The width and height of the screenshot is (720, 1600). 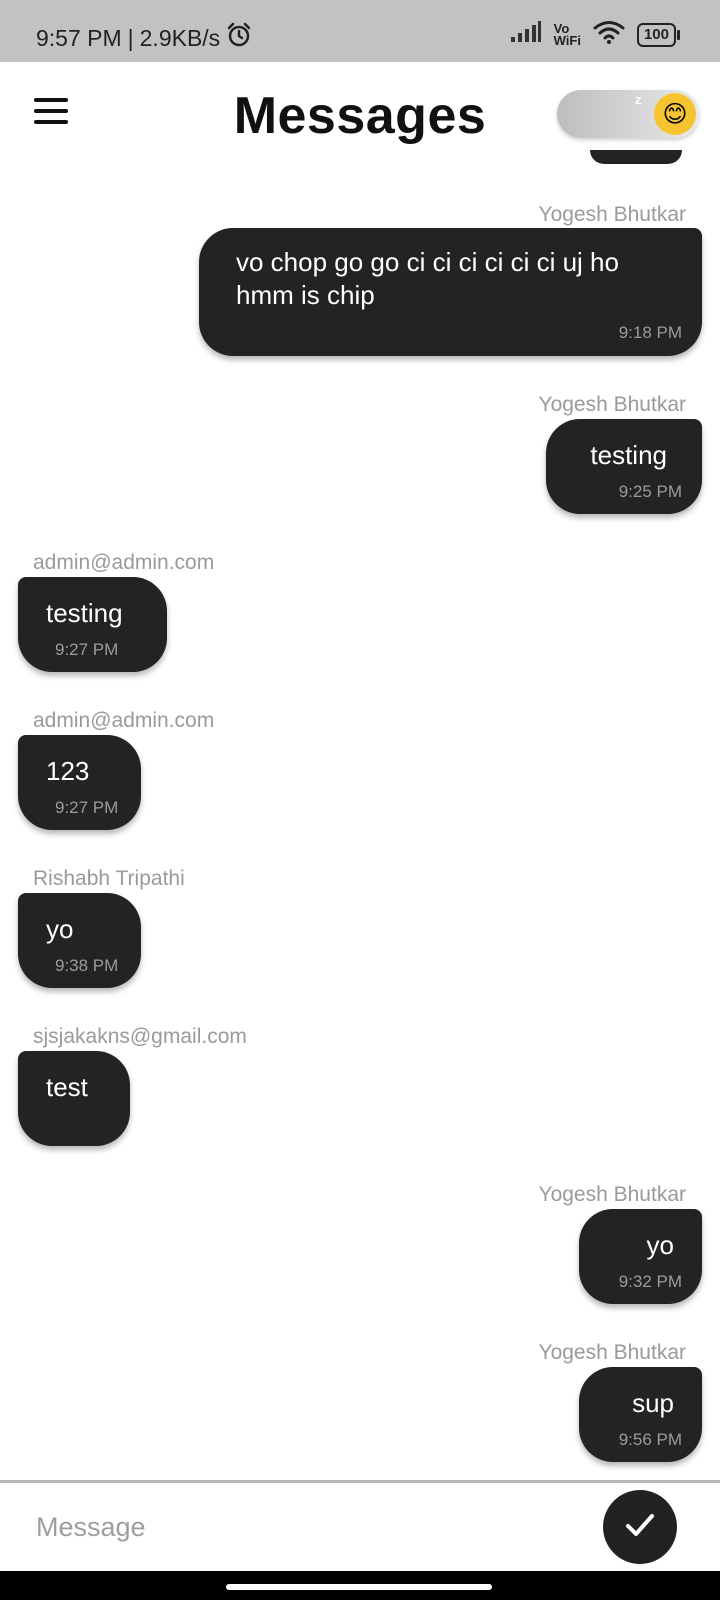 I want to click on wifi-icon, so click(x=609, y=34).